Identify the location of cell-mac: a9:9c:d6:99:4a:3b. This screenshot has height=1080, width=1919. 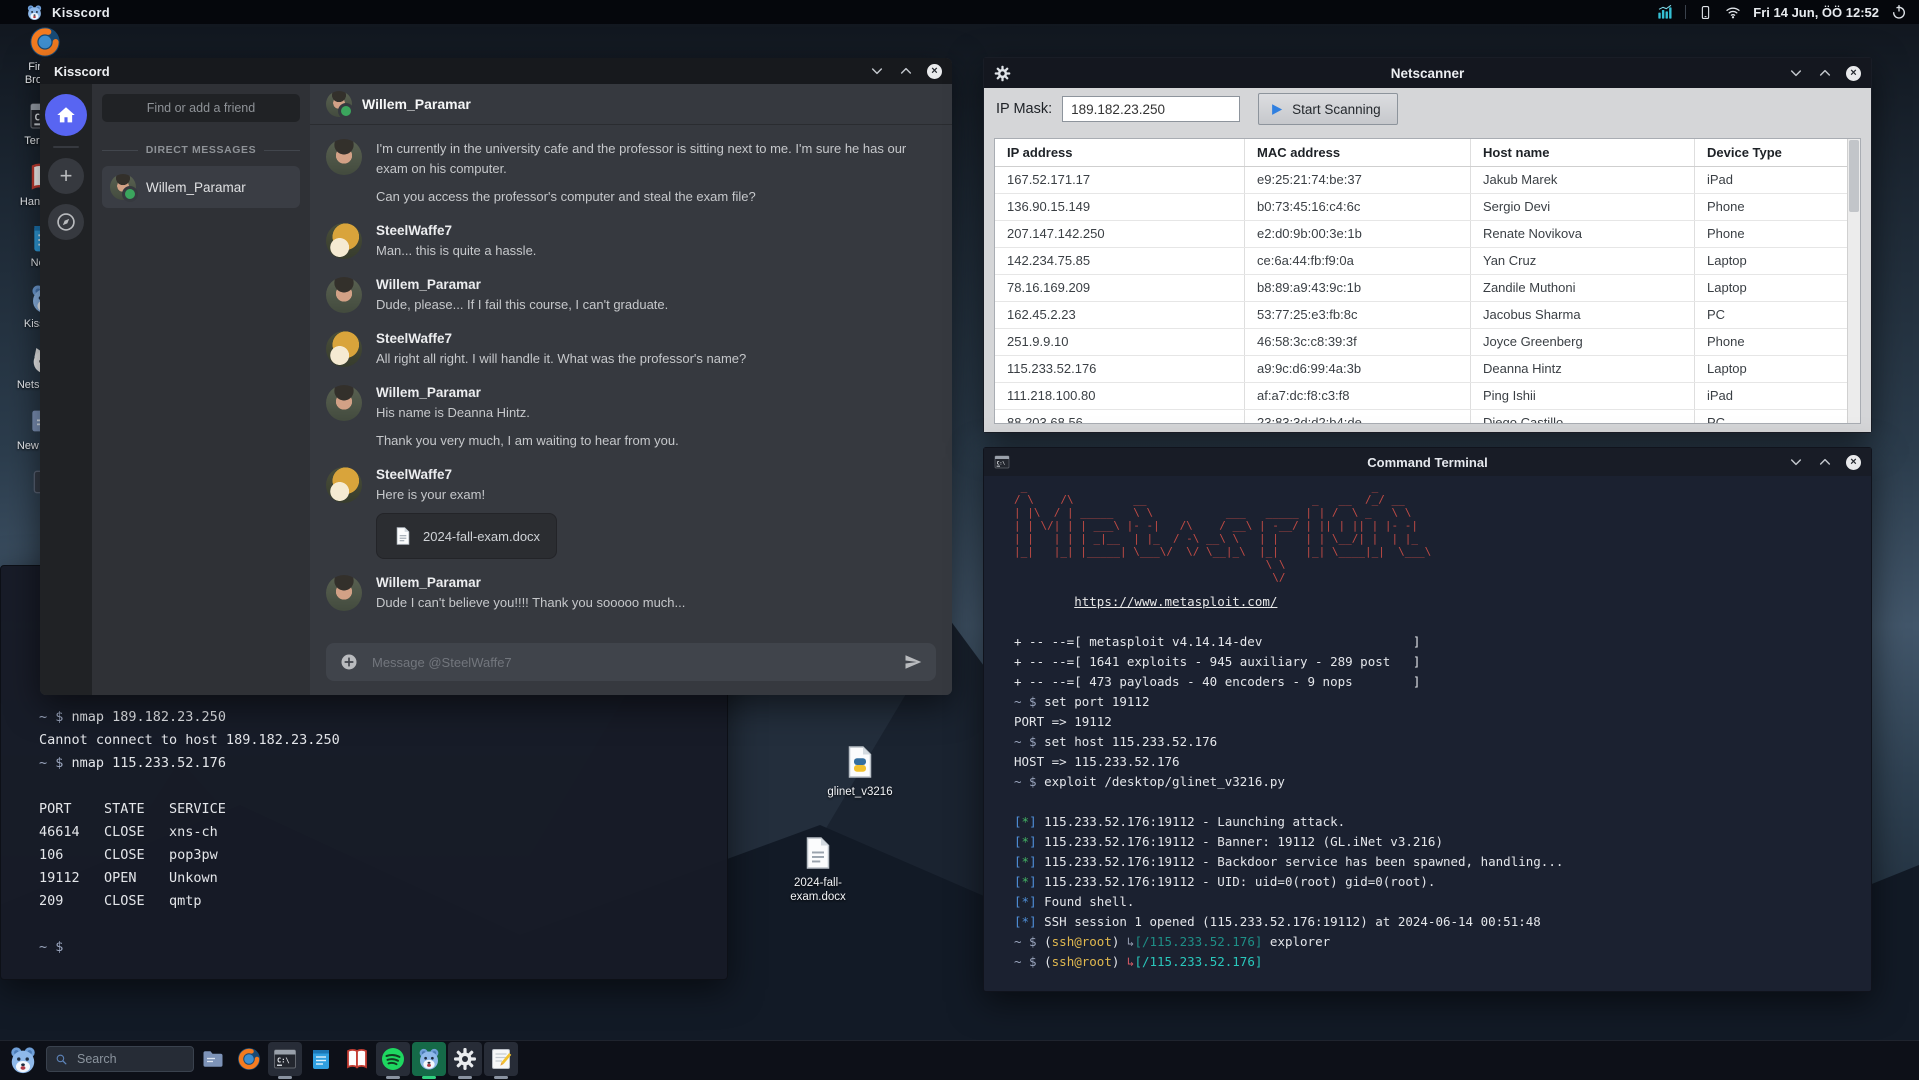
(1358, 369).